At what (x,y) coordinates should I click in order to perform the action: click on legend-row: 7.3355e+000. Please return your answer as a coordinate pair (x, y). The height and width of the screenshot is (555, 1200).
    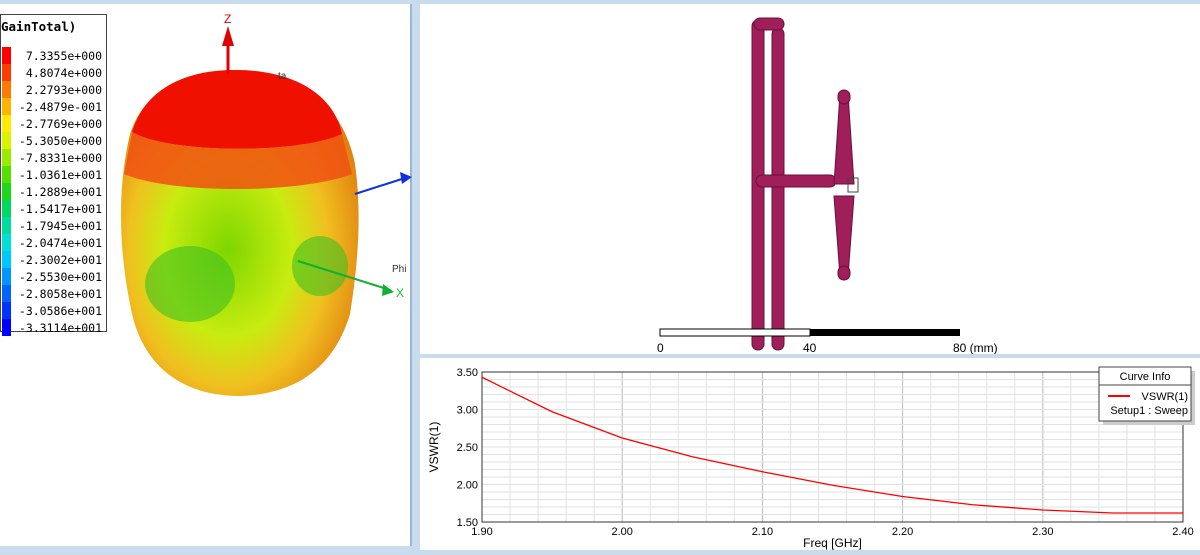
    Looking at the image, I should click on (53, 55).